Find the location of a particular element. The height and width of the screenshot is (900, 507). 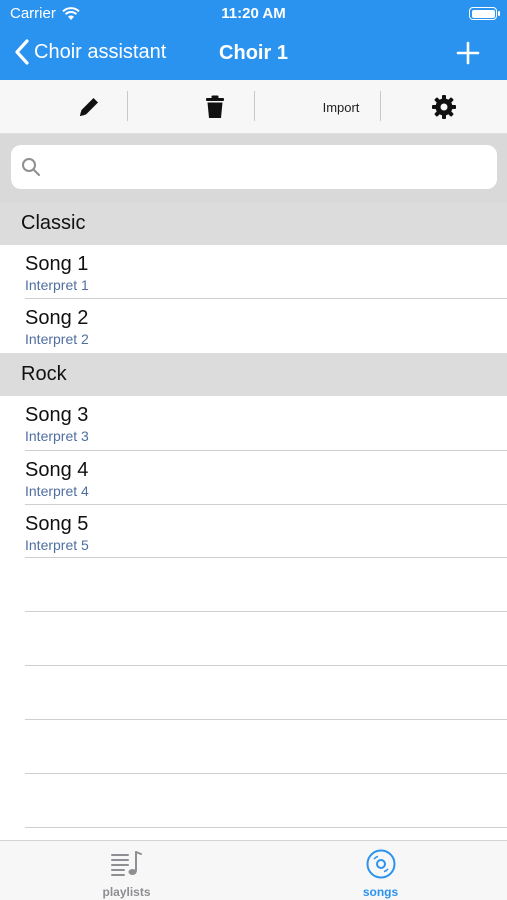

tab-bar: playlists songs is located at coordinates (253, 870).